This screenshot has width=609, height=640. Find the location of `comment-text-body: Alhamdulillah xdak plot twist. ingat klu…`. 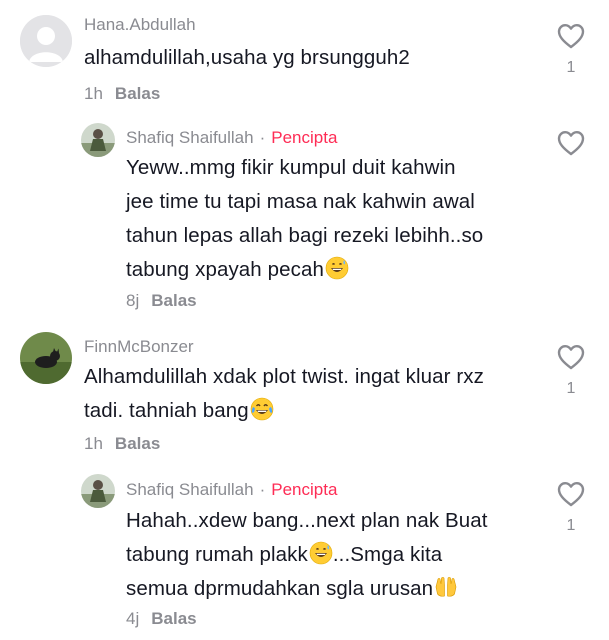

comment-text-body: Alhamdulillah xdak plot twist. ingat klu… is located at coordinates (284, 393).